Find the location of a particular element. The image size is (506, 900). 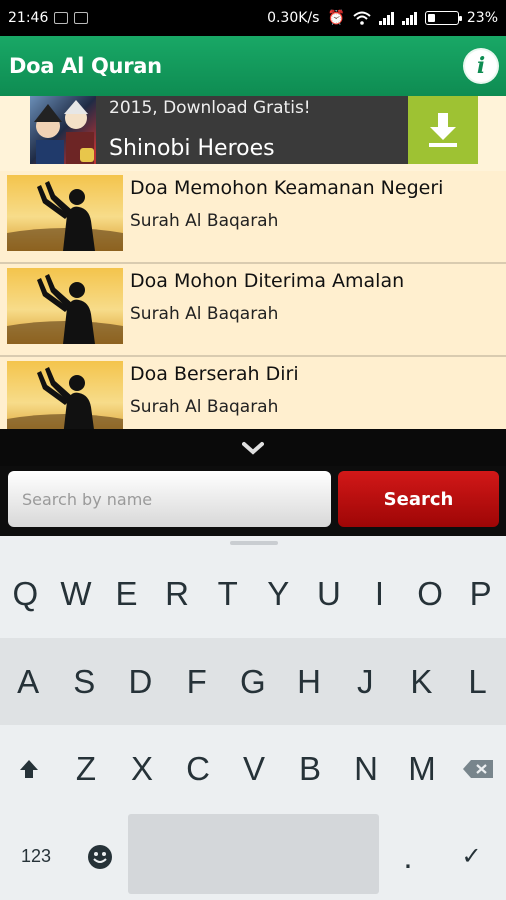

list-item-title: Doa Memohon Keamanan Negeri is located at coordinates (287, 188).